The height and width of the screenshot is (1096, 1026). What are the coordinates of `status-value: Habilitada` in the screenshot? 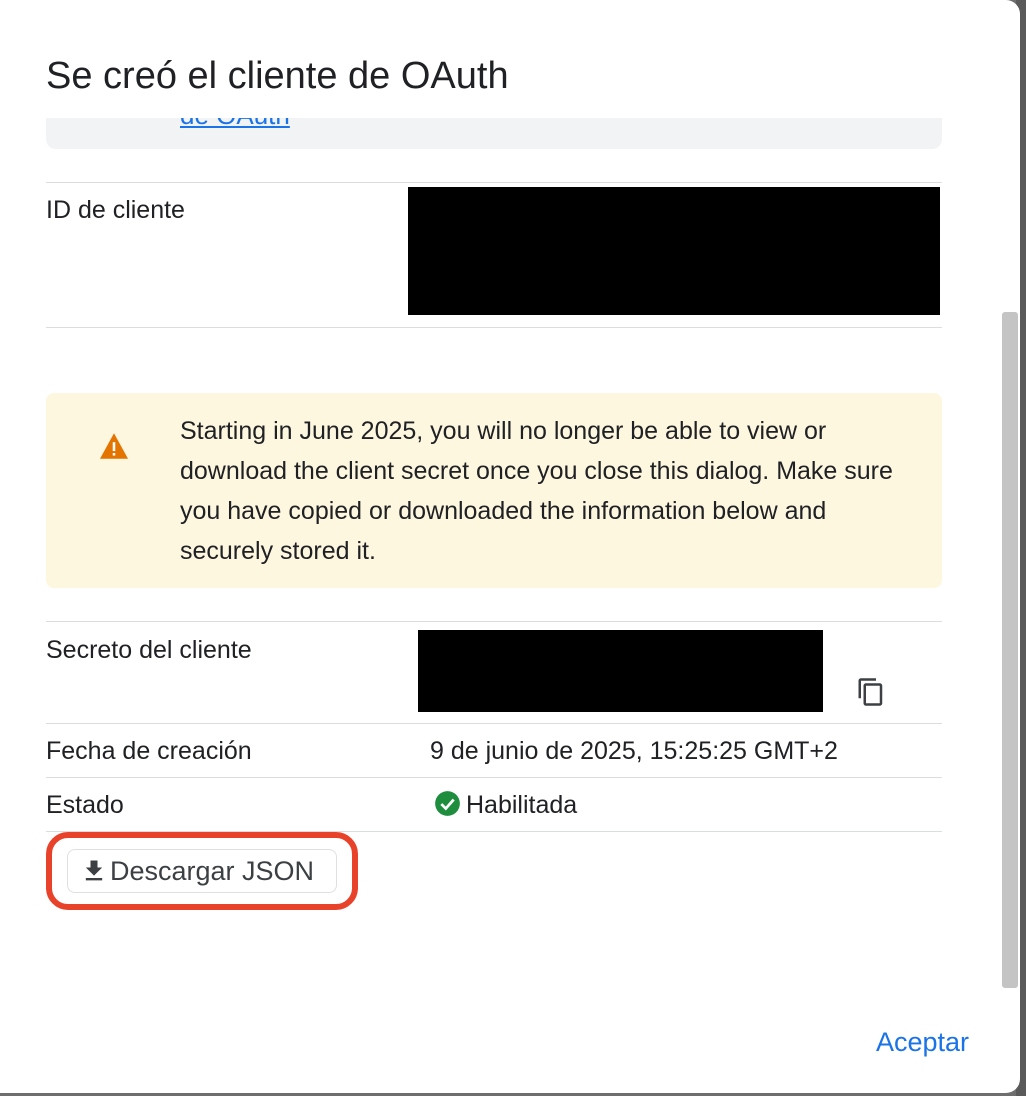 It's located at (522, 805).